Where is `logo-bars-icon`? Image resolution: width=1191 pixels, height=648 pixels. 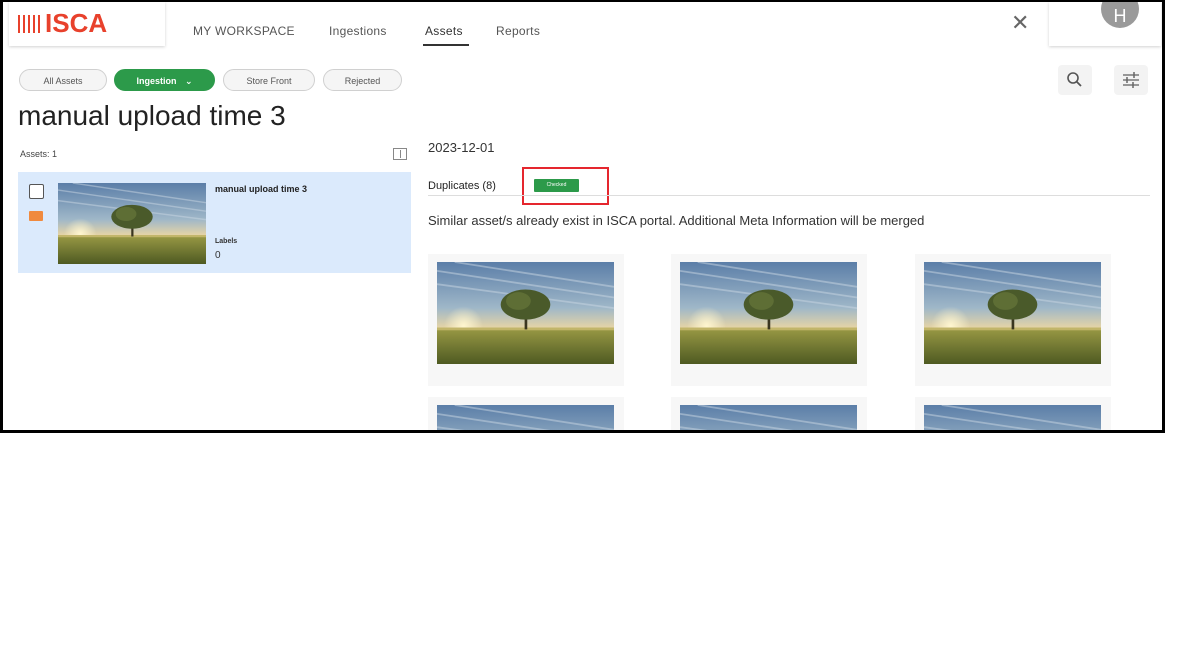 logo-bars-icon is located at coordinates (30, 24).